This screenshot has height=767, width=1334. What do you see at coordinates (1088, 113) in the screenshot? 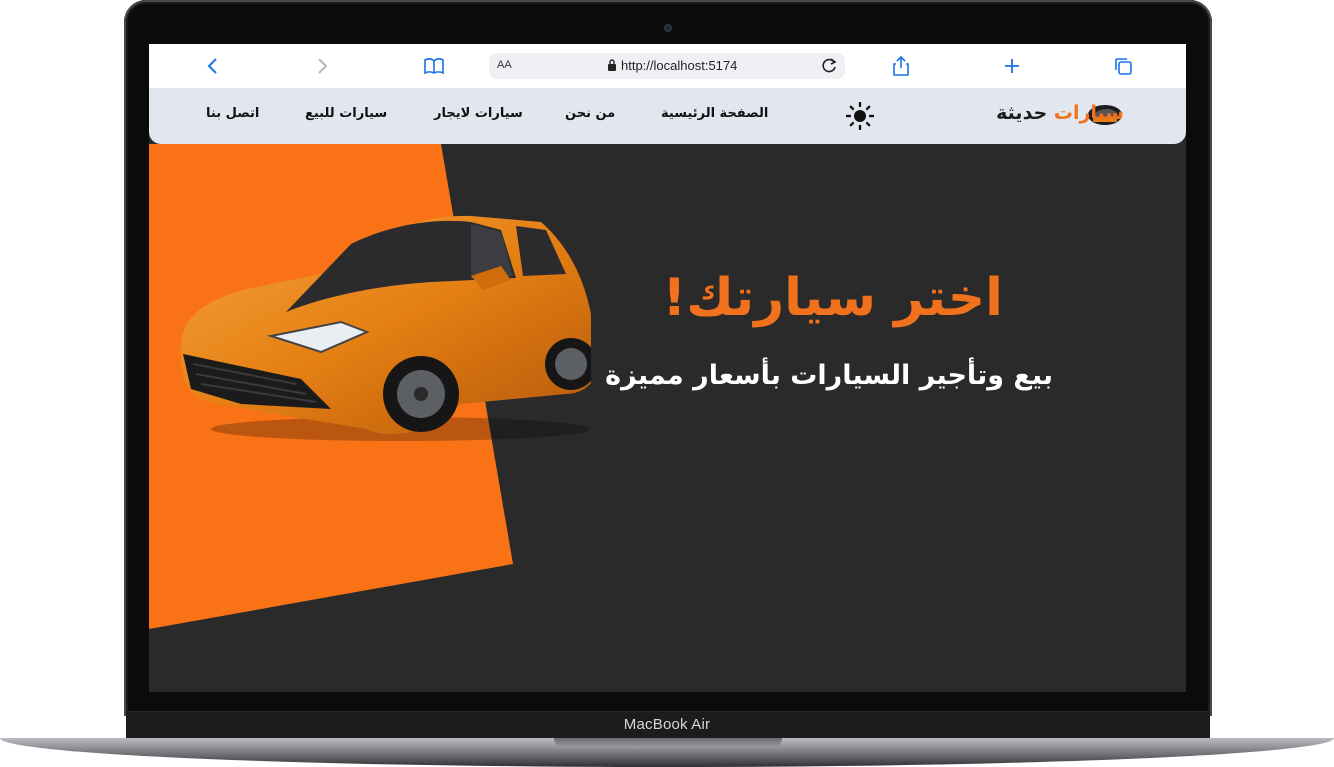
I see `logo-accent-word: سيارات` at bounding box center [1088, 113].